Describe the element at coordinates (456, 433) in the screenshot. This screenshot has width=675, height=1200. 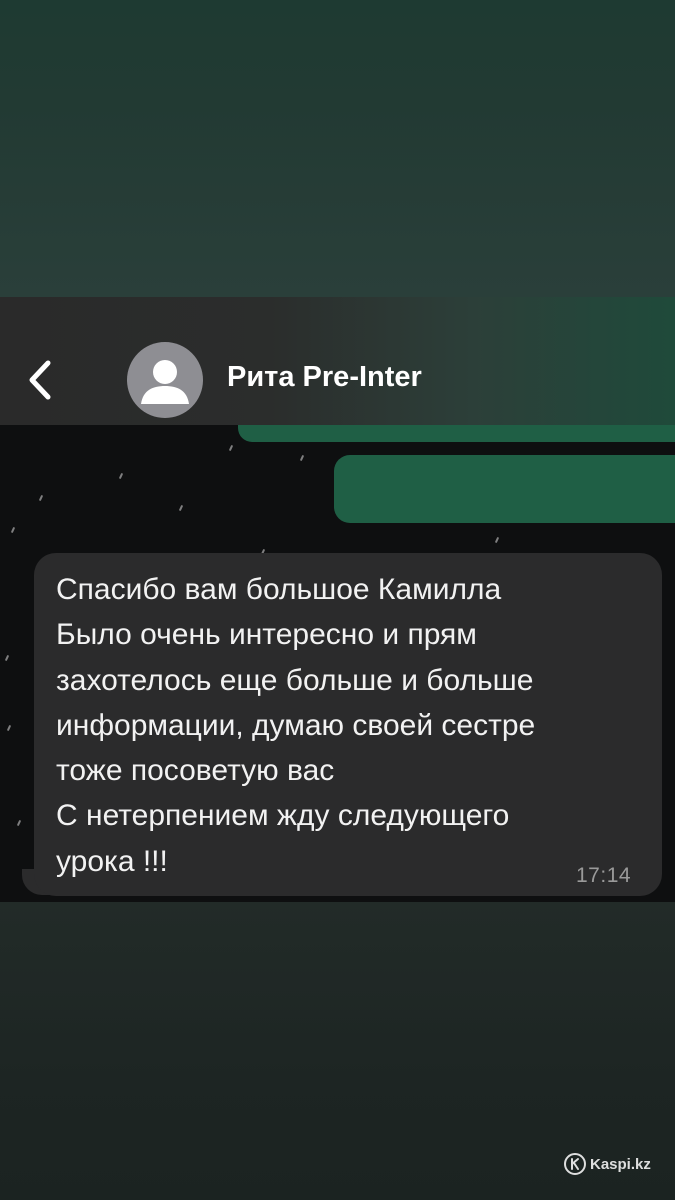
I see `sent-message-bubble-partial` at that location.